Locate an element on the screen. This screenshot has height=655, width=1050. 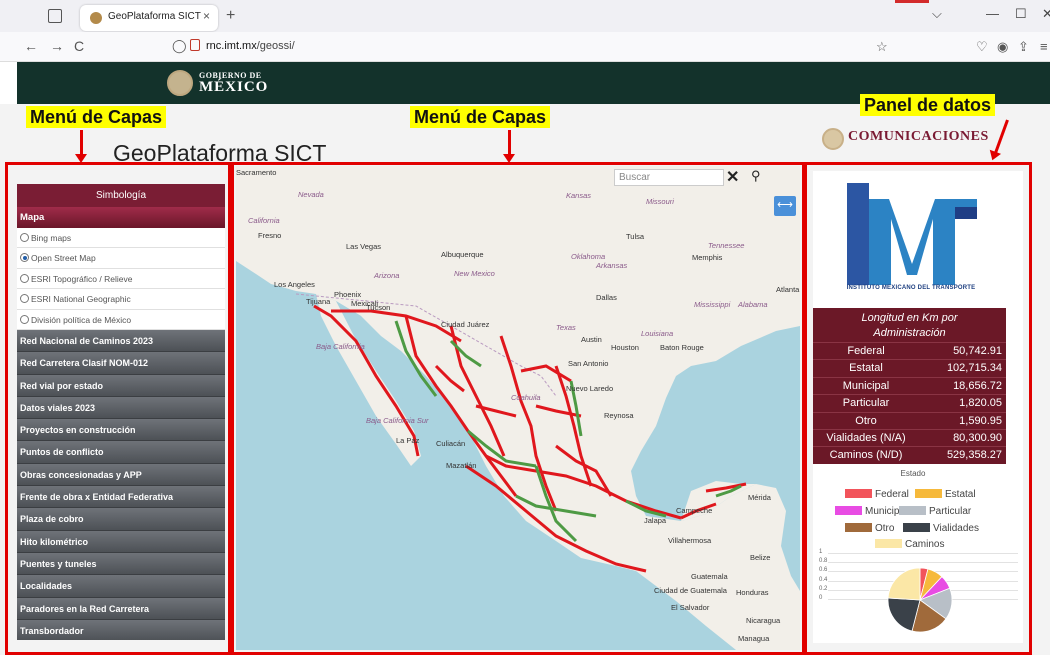
reload-button: C is located at coordinates (79, 46).